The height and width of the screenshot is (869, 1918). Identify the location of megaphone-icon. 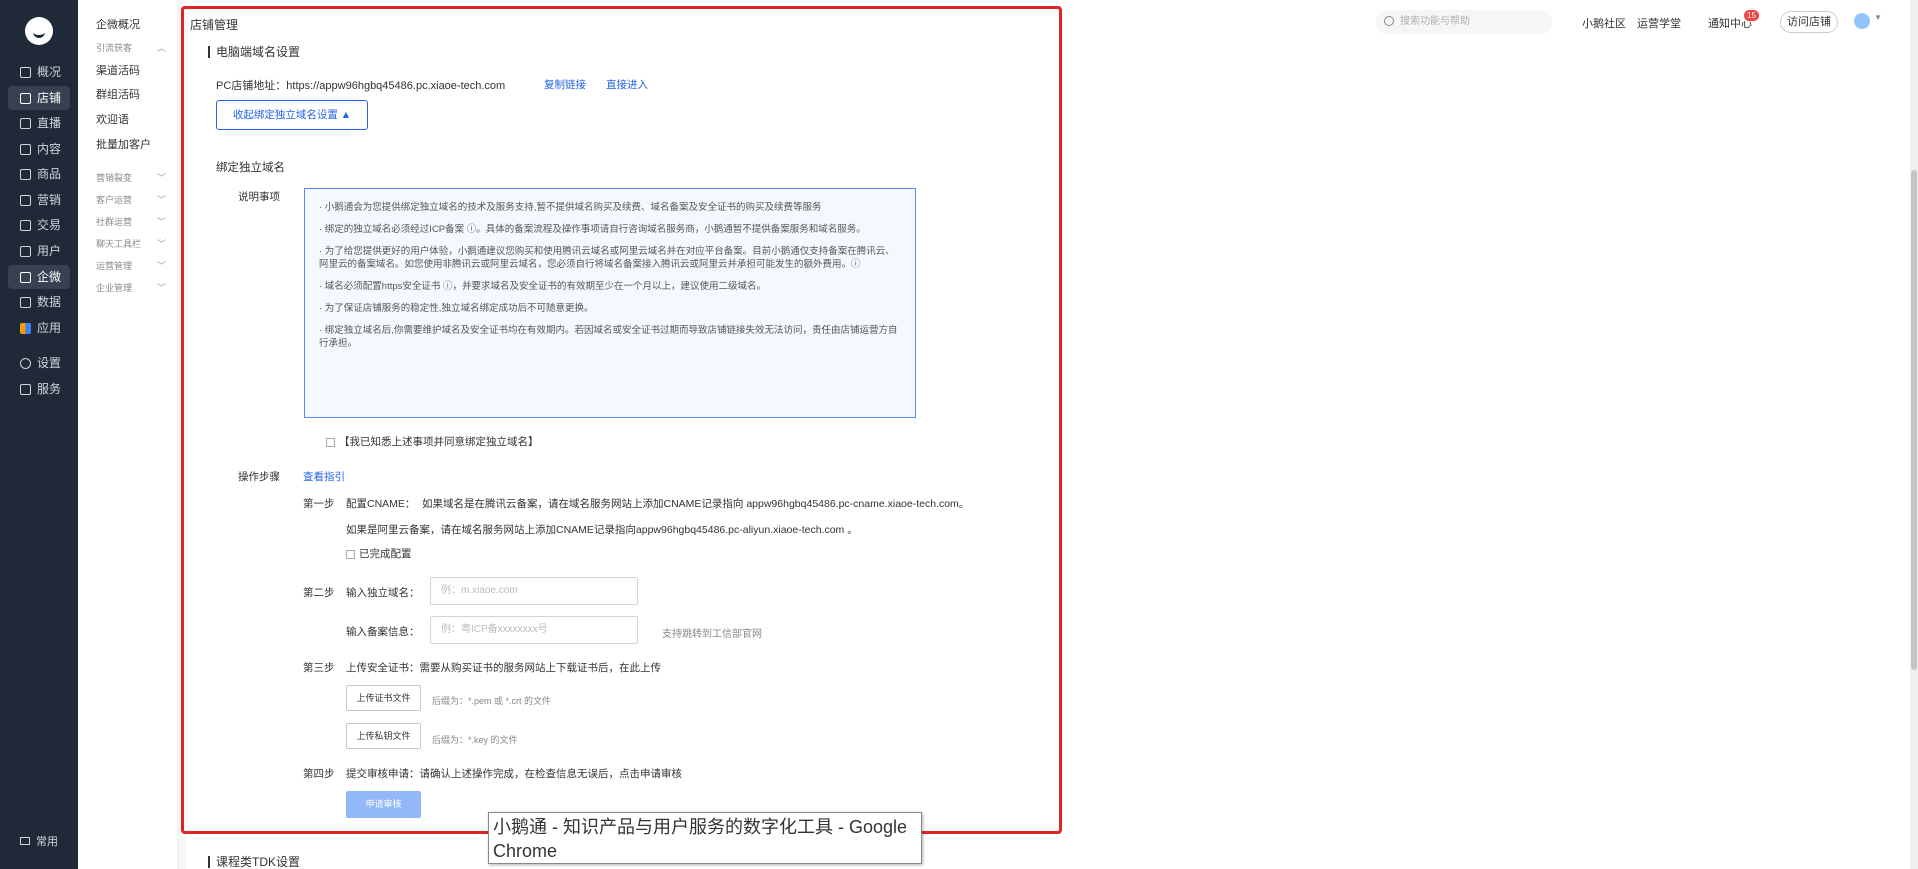
(25, 200).